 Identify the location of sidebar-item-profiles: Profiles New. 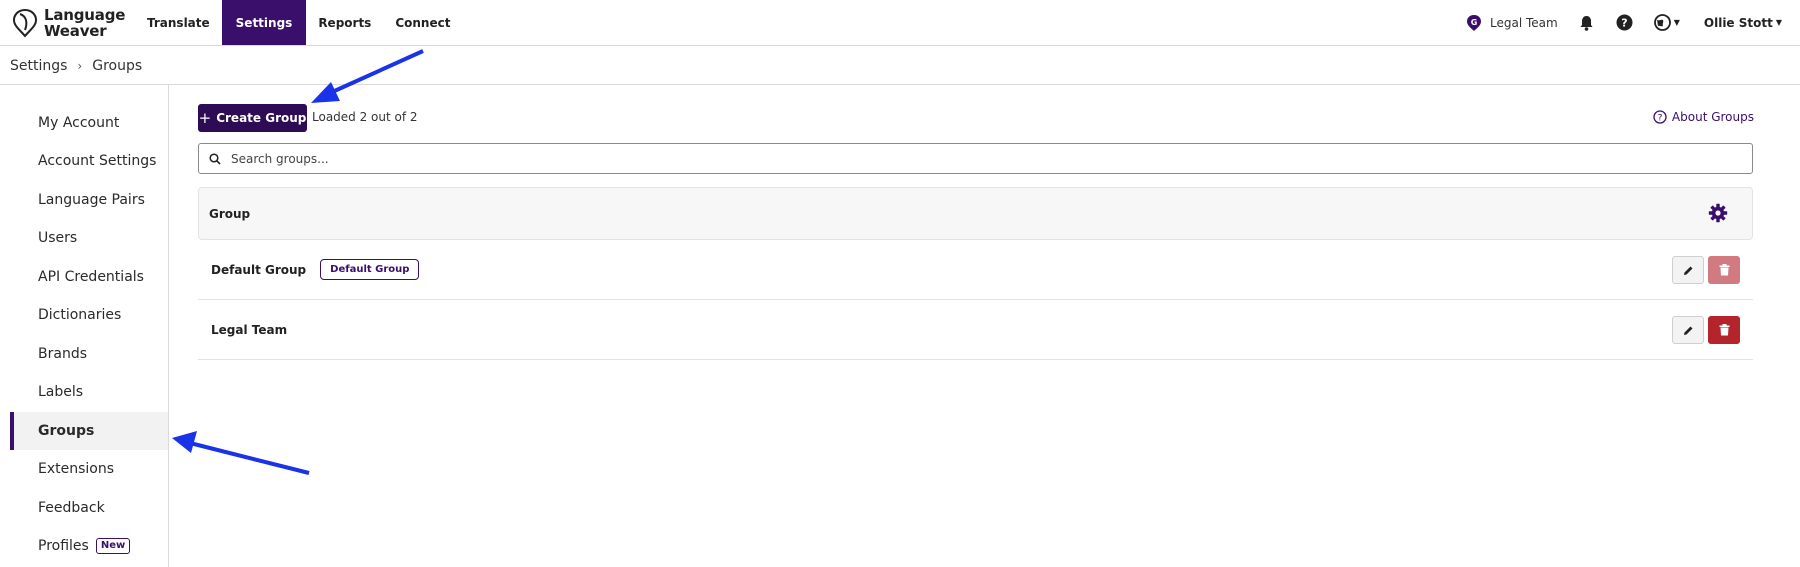
(89, 546).